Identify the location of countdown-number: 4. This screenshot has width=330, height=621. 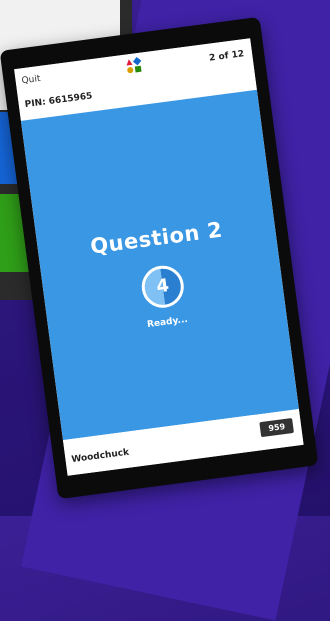
(163, 286).